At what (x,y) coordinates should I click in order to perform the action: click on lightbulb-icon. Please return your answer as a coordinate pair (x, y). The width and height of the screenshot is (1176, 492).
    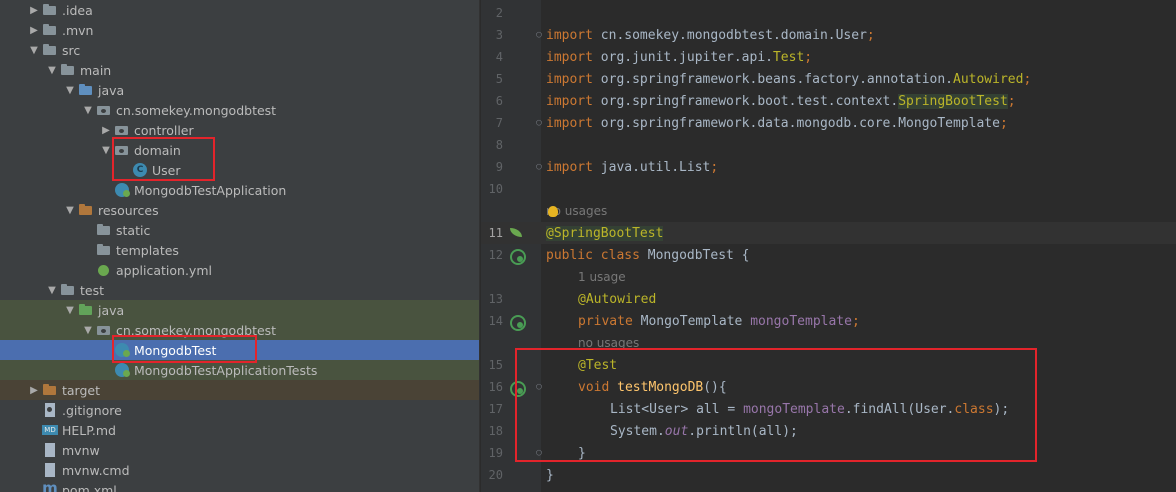
    Looking at the image, I should click on (553, 211).